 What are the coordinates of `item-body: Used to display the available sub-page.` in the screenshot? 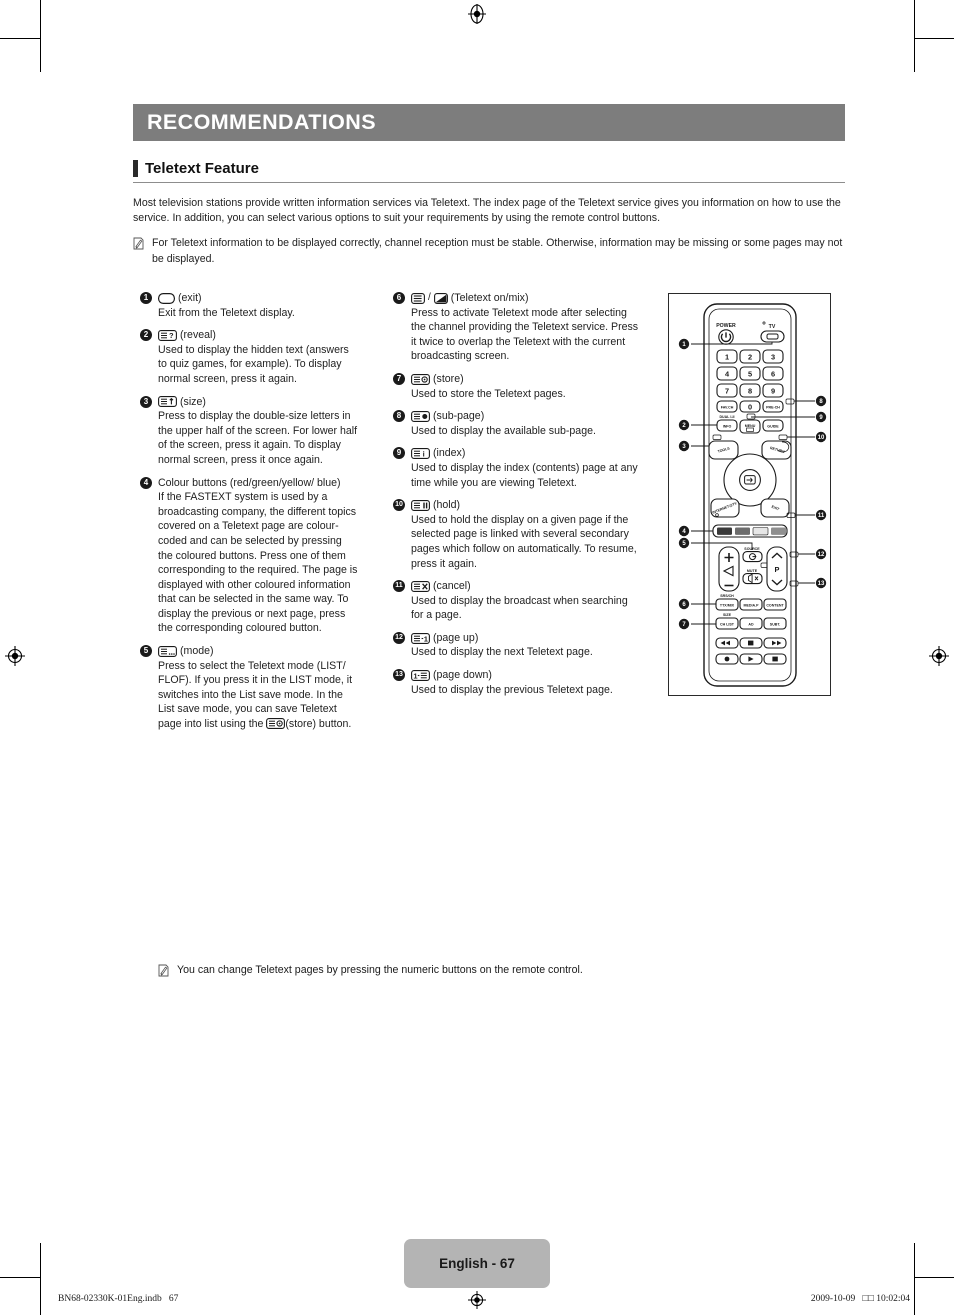 It's located at (503, 430).